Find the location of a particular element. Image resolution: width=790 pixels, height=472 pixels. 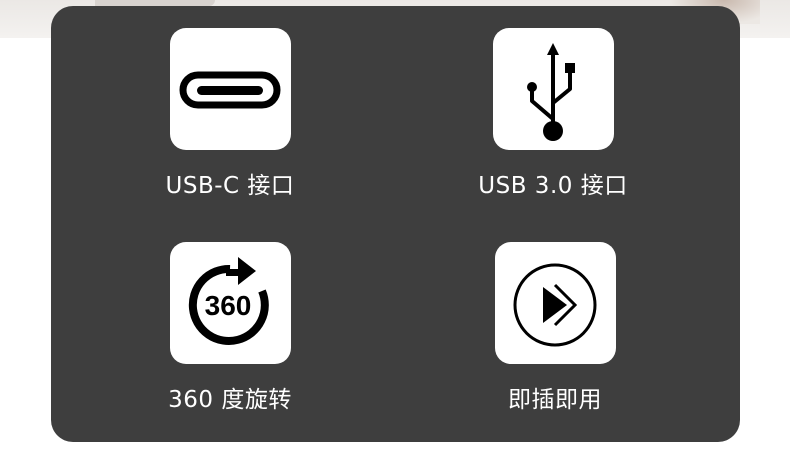

usb-c-port-icon is located at coordinates (230, 90).